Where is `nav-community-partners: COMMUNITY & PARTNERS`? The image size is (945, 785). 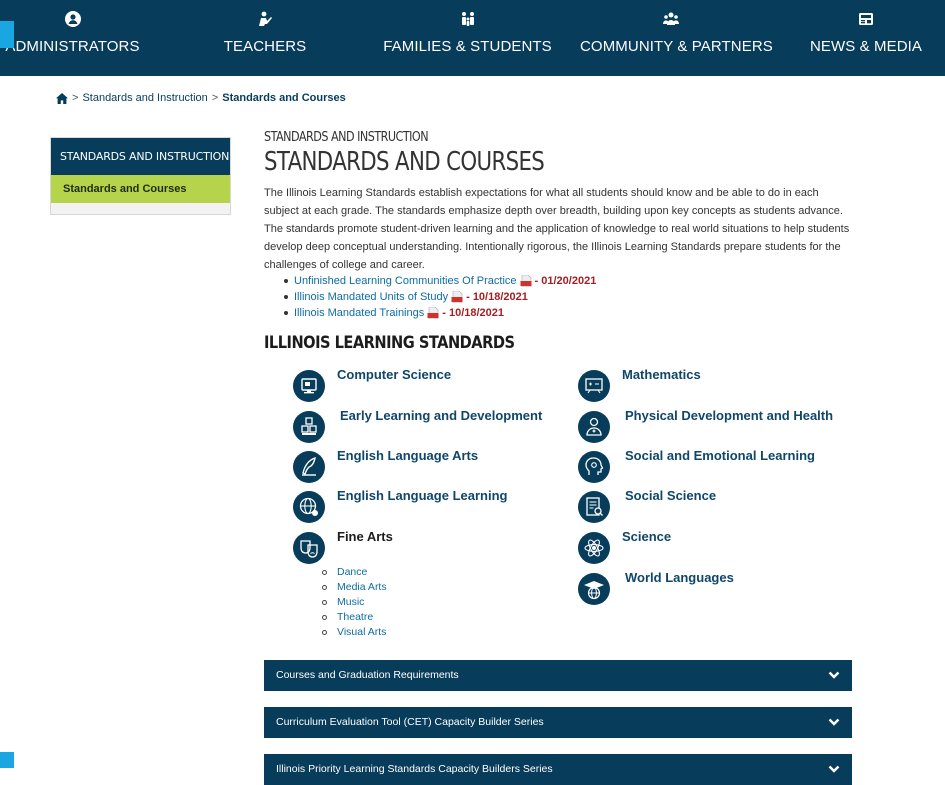 nav-community-partners: COMMUNITY & PARTNERS is located at coordinates (676, 38).